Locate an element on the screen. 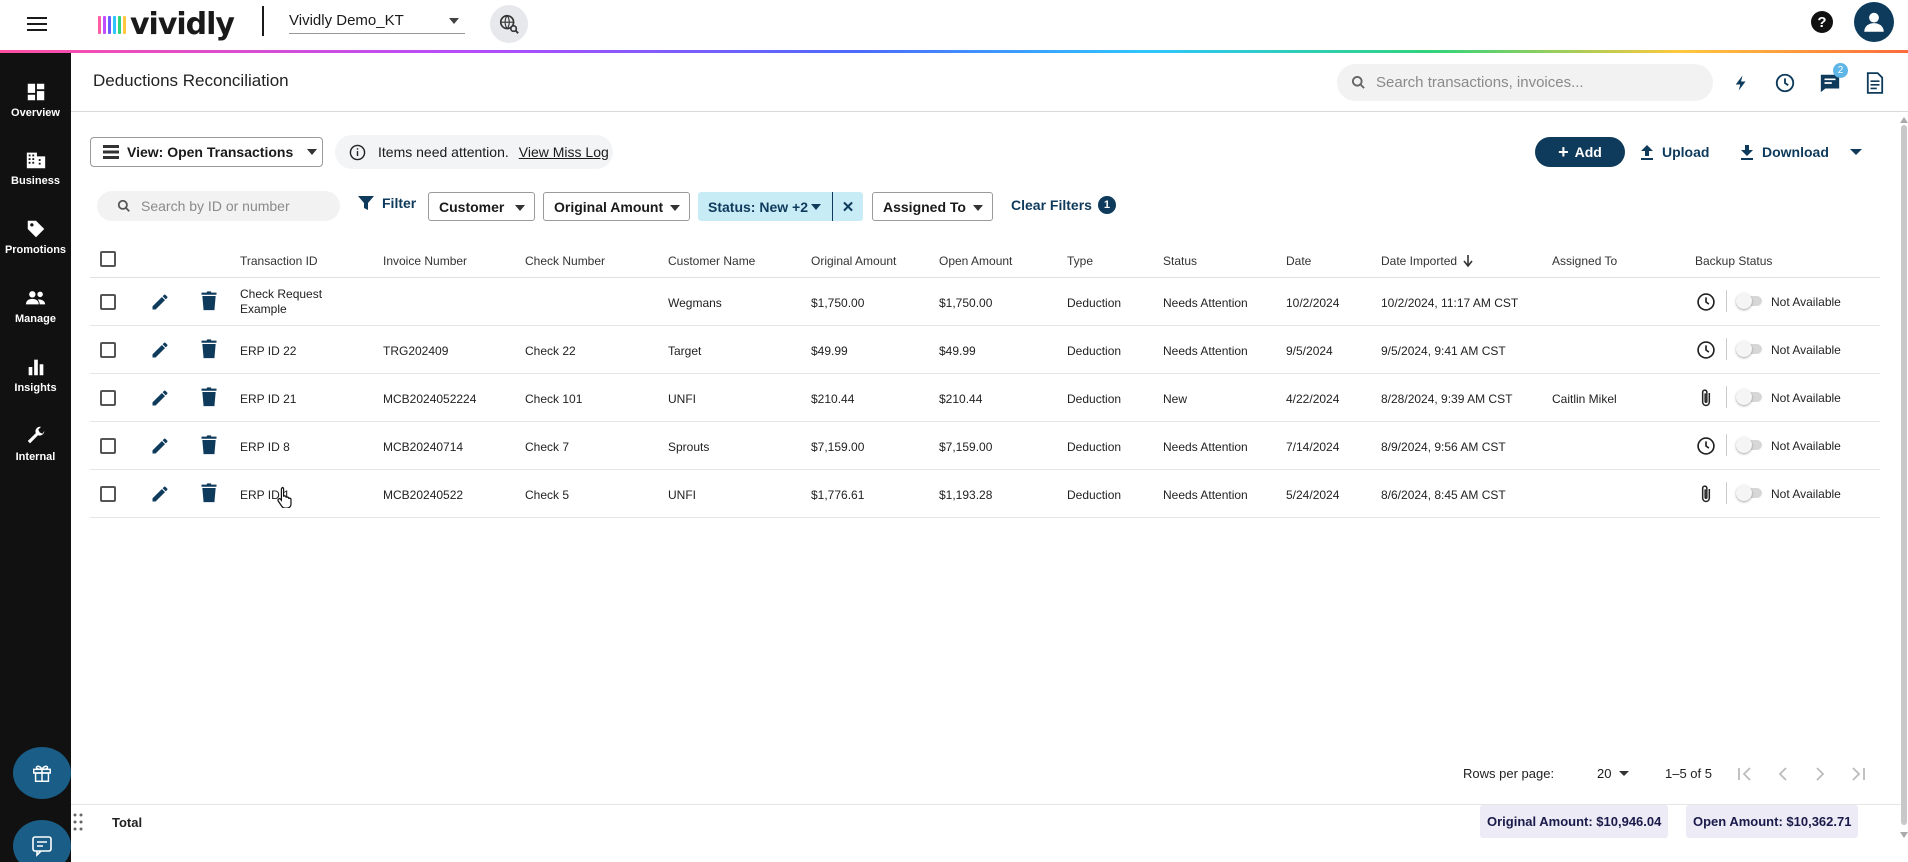  top-bar: vividly Vividly Demo_KT ? is located at coordinates (954, 25).